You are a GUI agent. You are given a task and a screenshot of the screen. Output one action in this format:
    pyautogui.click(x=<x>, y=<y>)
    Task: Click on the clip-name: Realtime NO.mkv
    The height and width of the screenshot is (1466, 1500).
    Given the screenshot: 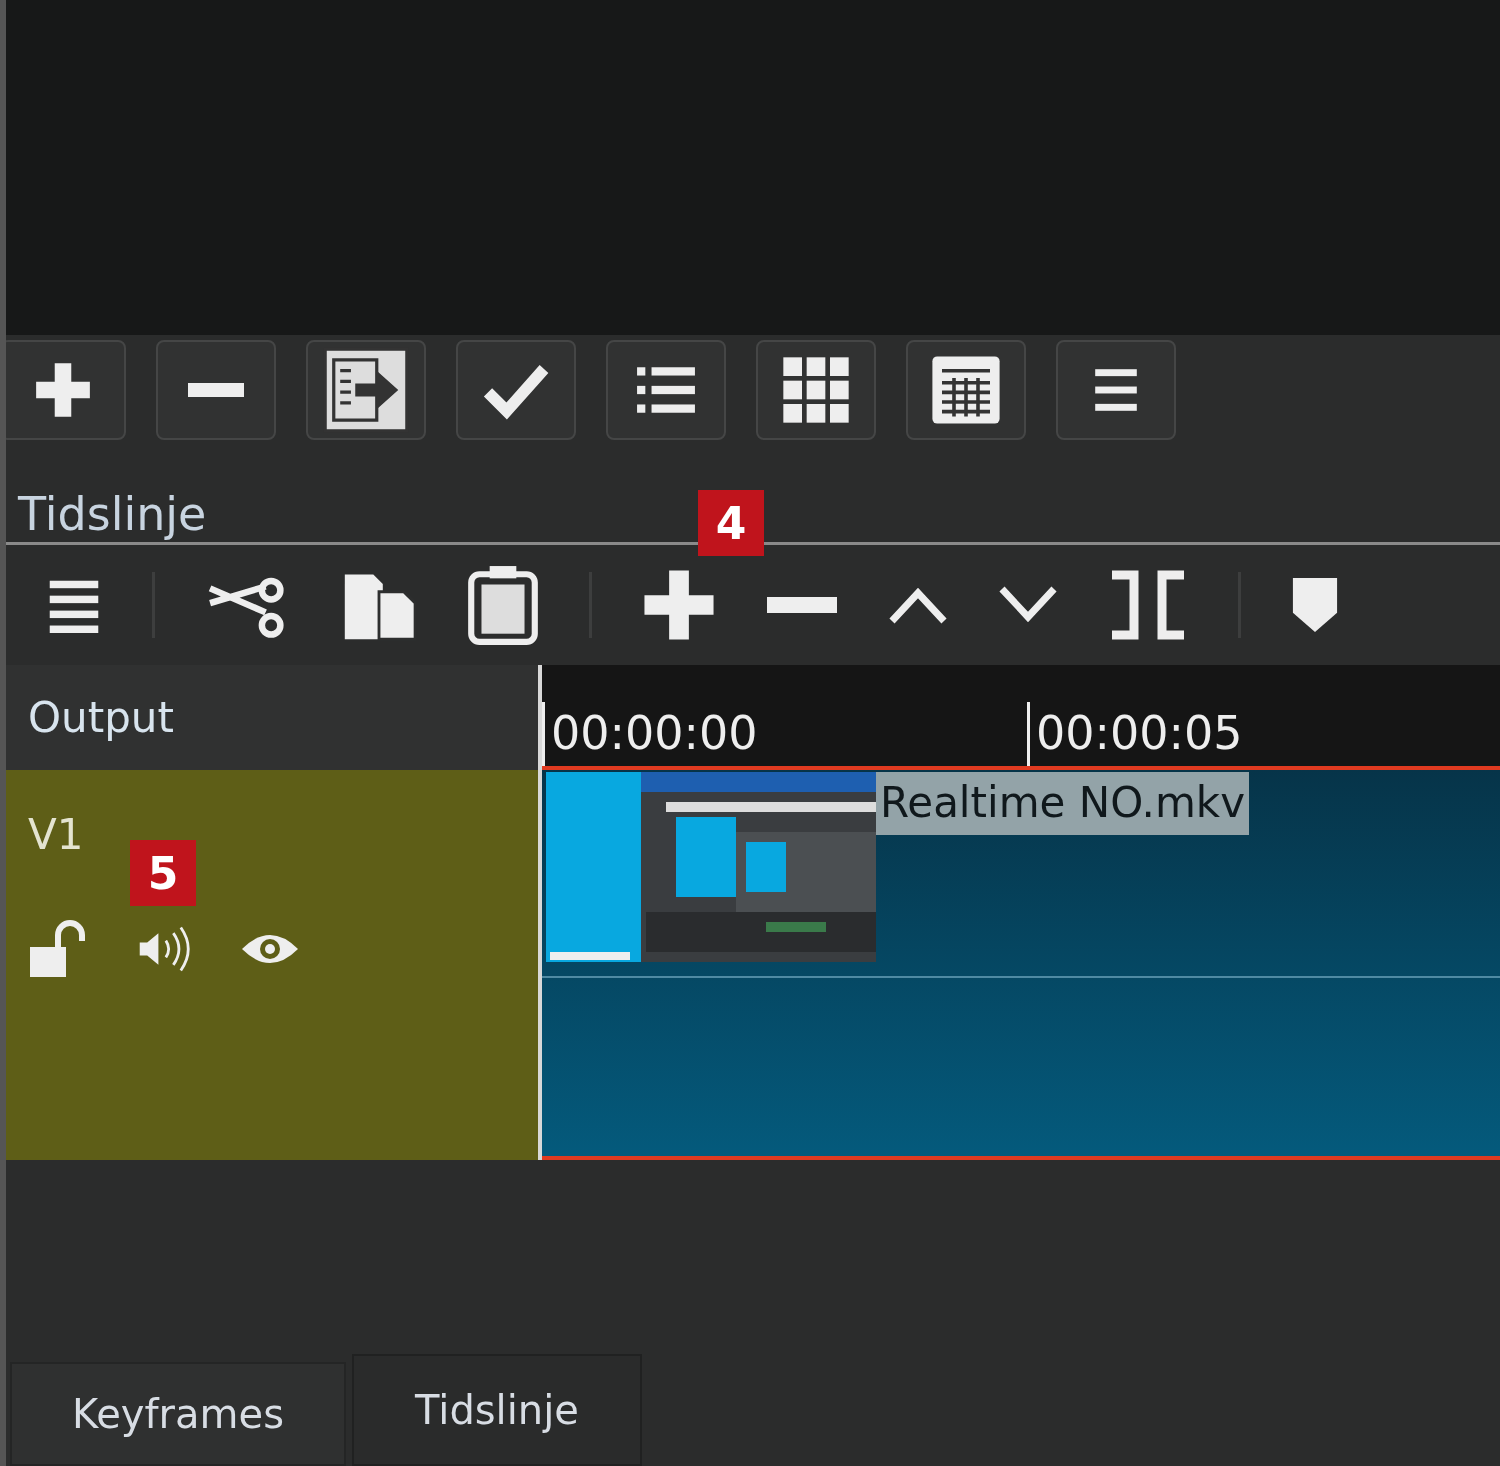 What is the action you would take?
    pyautogui.click(x=1062, y=803)
    